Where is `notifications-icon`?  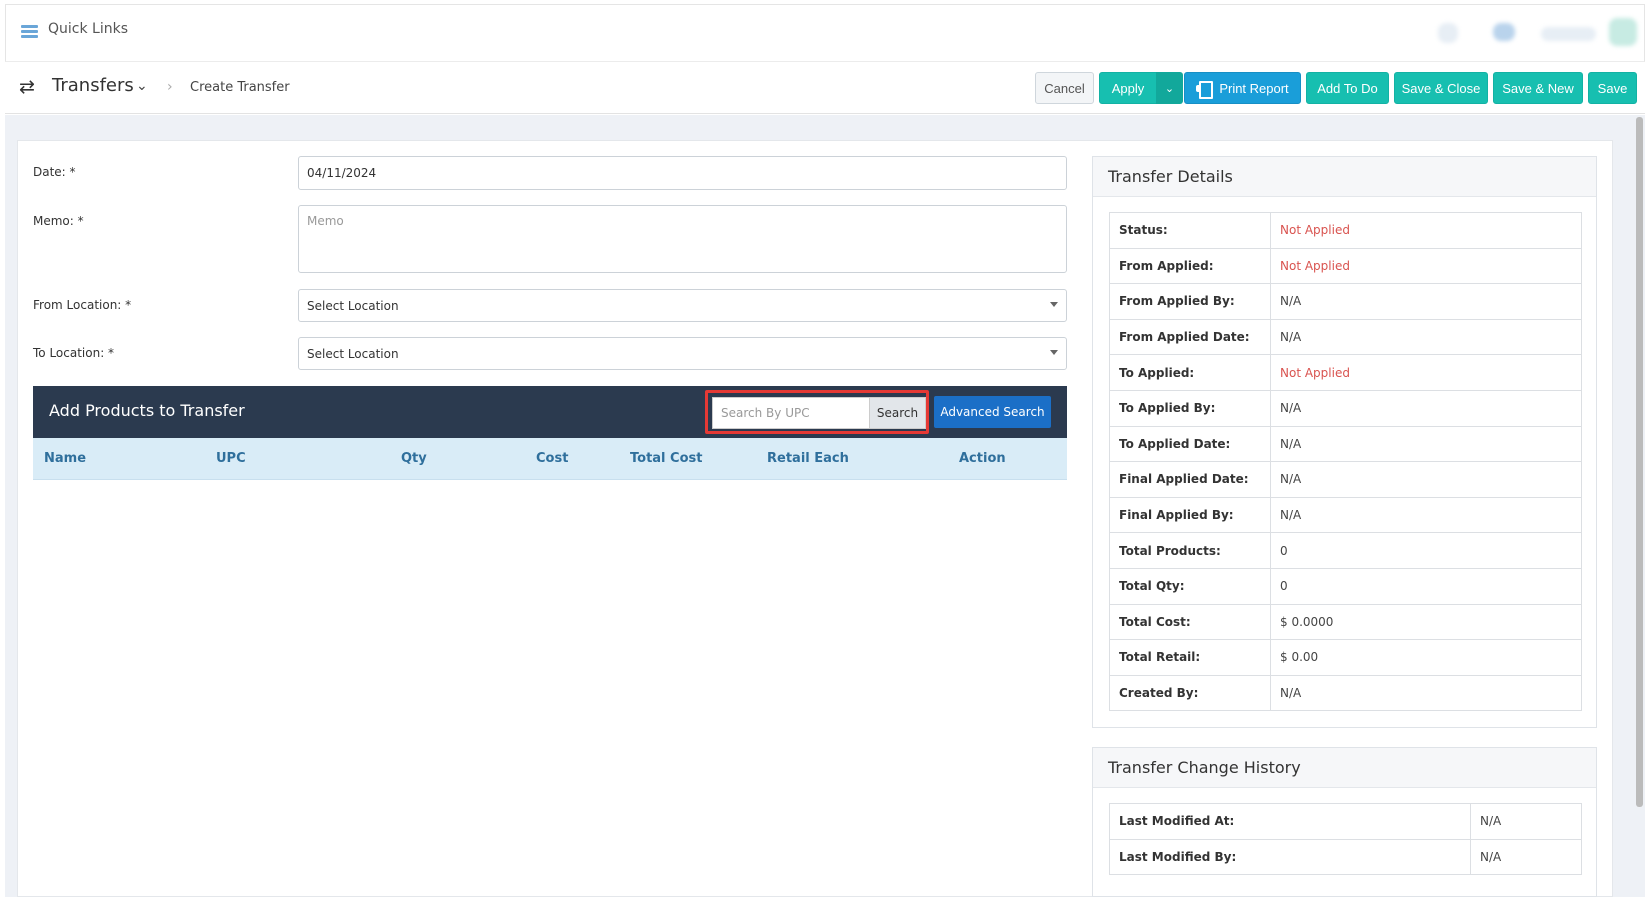 notifications-icon is located at coordinates (1448, 33).